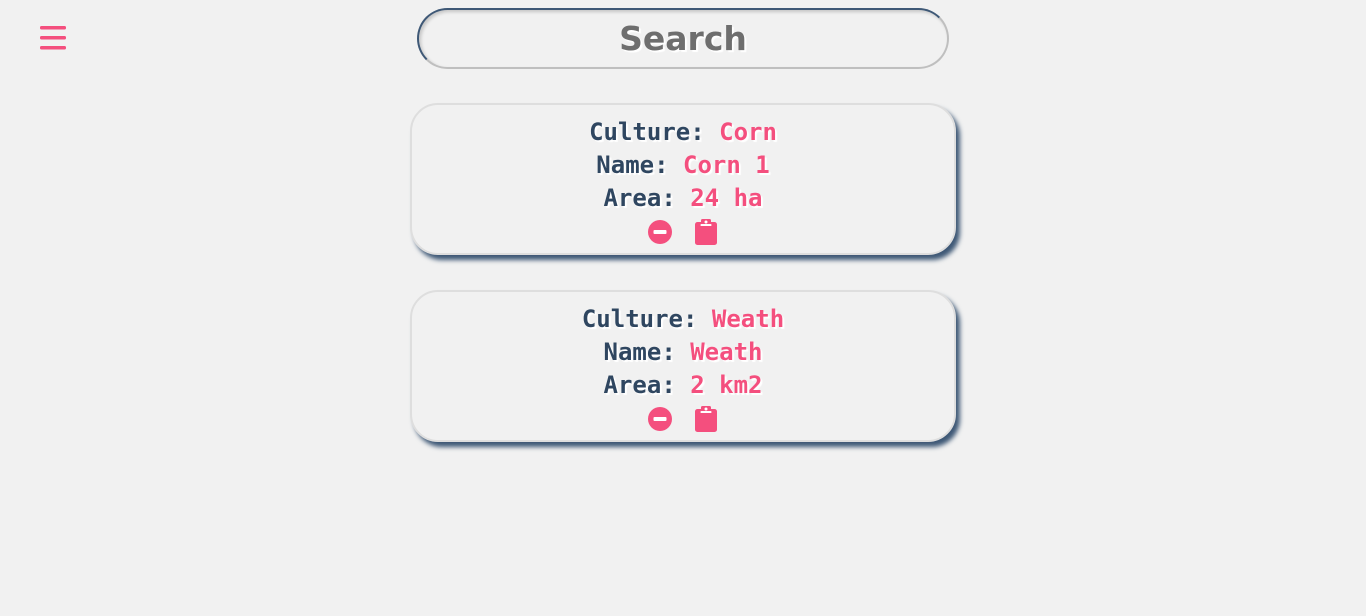 This screenshot has height=616, width=1366. I want to click on name-row: Name: Corn 1, so click(683, 165).